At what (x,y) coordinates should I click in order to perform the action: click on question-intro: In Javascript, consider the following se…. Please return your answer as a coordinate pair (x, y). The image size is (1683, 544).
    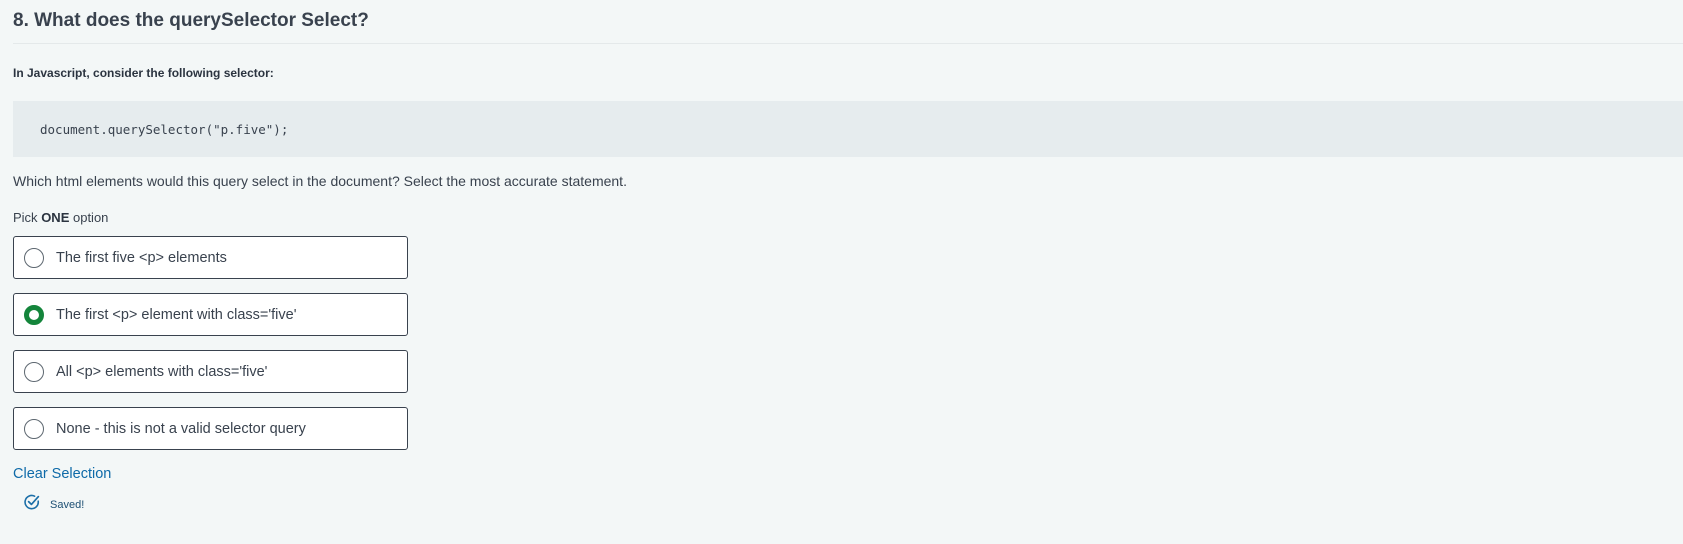
    Looking at the image, I should click on (143, 73).